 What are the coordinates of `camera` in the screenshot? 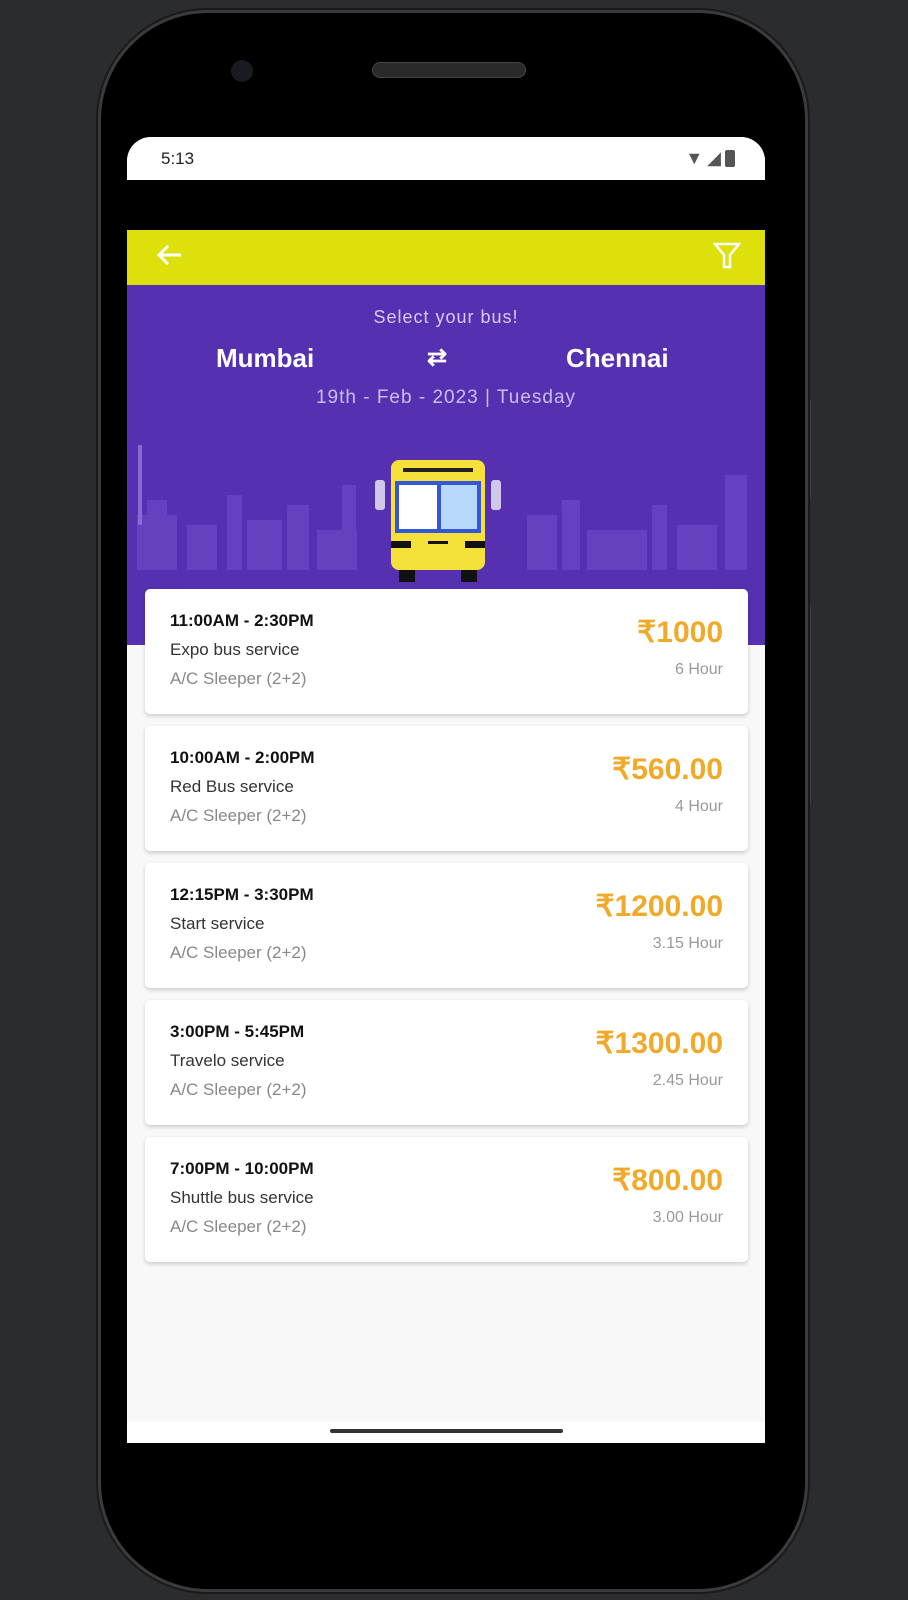 It's located at (242, 71).